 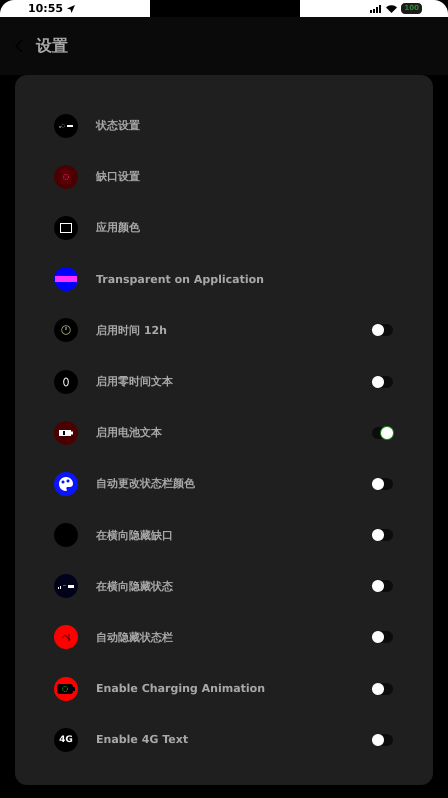 What do you see at coordinates (46, 8) in the screenshot?
I see `status-time: 10:55` at bounding box center [46, 8].